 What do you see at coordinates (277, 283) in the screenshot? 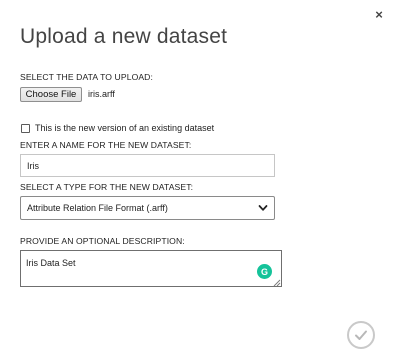
I see `resize-handle-icon` at bounding box center [277, 283].